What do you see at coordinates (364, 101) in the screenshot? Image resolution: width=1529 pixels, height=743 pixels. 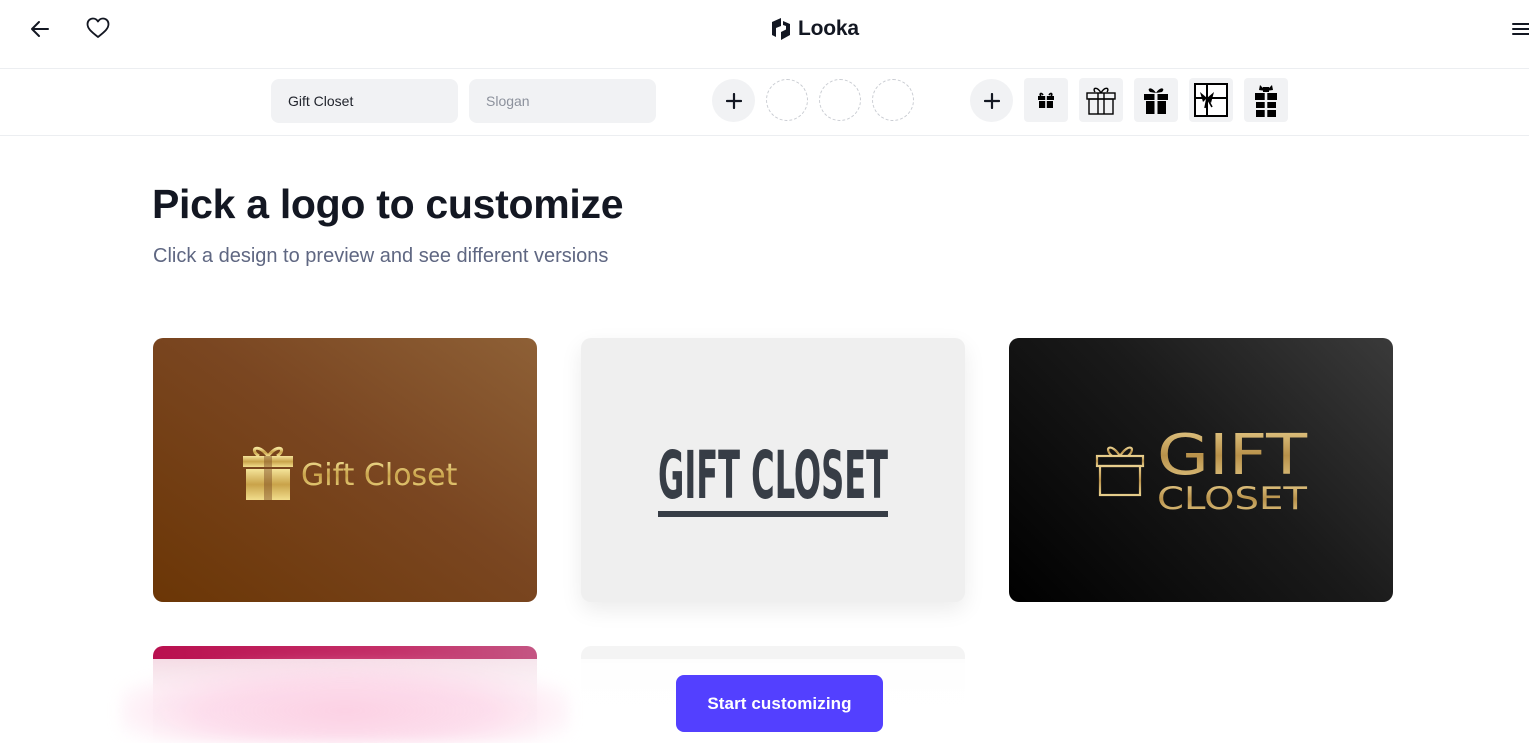 I see `company-name-input` at bounding box center [364, 101].